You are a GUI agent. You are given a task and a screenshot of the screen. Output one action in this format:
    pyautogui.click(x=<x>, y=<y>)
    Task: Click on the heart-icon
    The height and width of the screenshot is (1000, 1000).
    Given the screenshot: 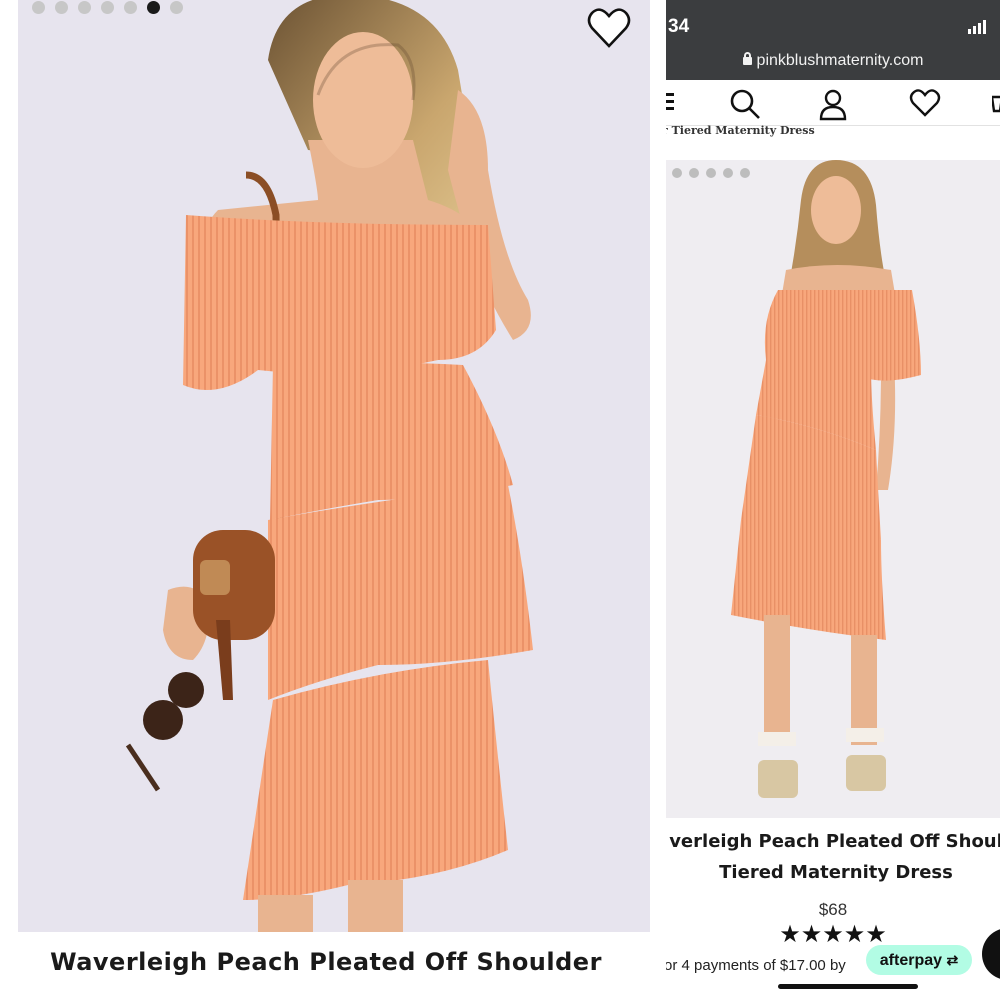 What is the action you would take?
    pyautogui.click(x=609, y=28)
    